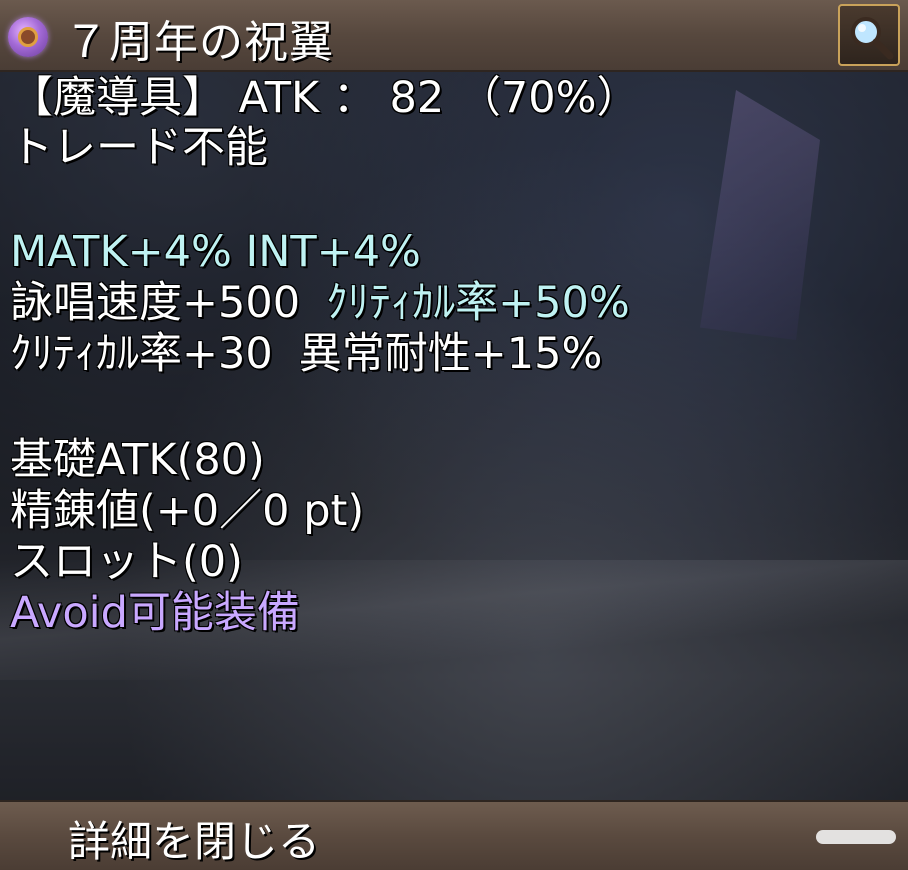 The width and height of the screenshot is (908, 870). What do you see at coordinates (450, 354) in the screenshot?
I see `status-resist-bonus: 異常耐性+15%` at bounding box center [450, 354].